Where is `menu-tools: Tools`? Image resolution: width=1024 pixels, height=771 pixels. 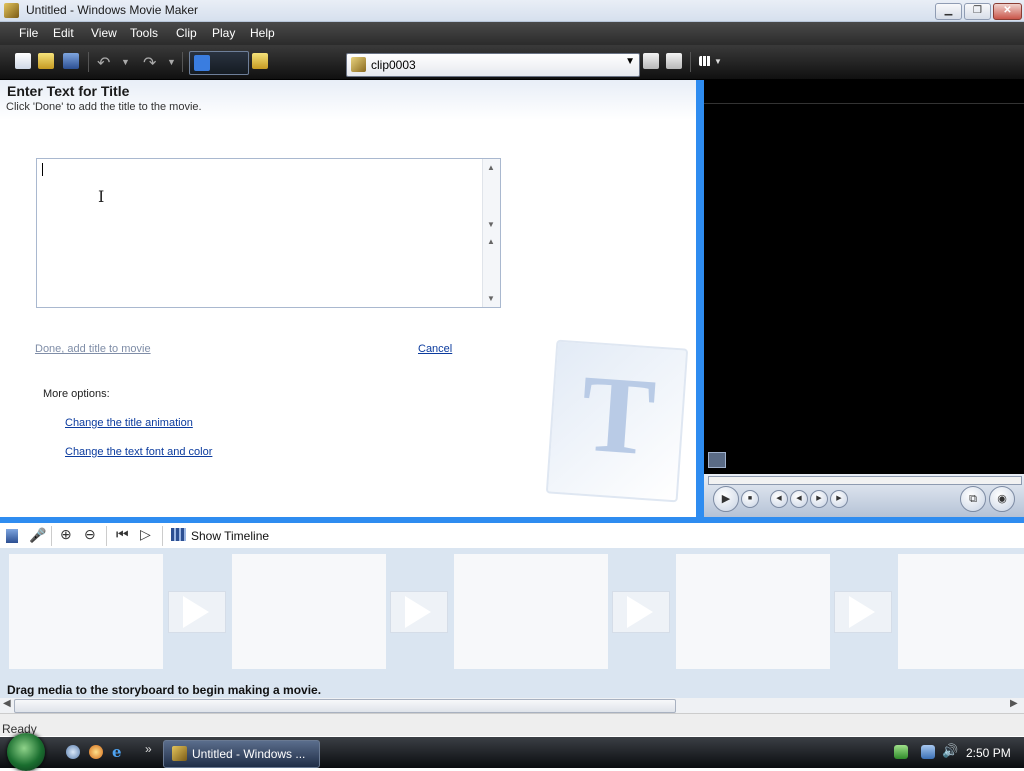
menu-tools: Tools is located at coordinates (144, 33).